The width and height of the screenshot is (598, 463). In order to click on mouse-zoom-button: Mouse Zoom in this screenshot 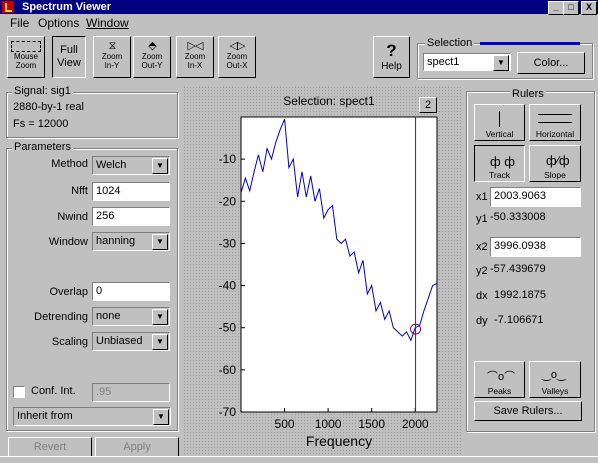, I will do `click(26, 57)`.